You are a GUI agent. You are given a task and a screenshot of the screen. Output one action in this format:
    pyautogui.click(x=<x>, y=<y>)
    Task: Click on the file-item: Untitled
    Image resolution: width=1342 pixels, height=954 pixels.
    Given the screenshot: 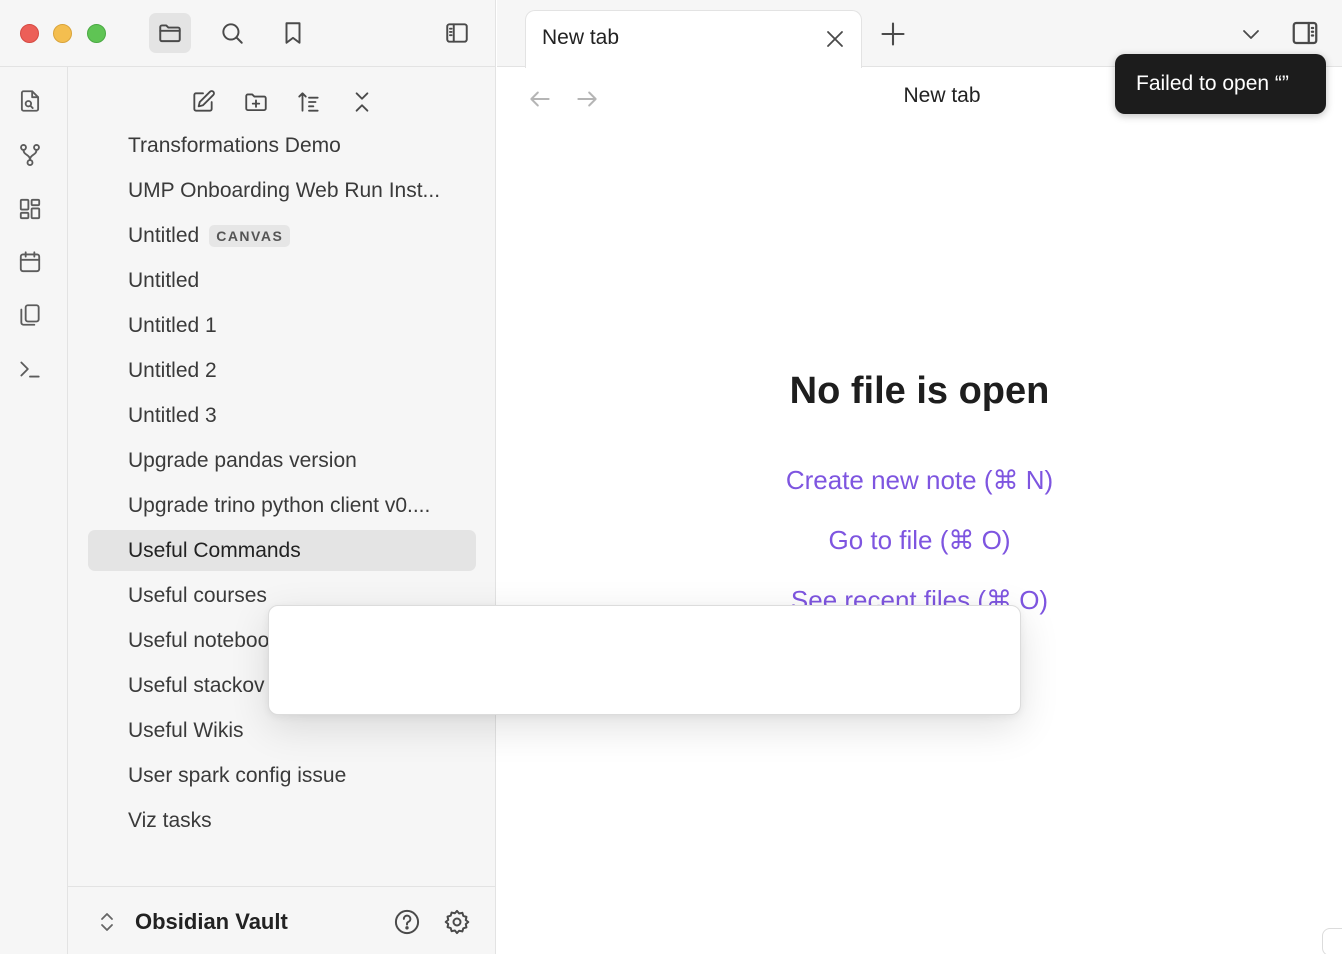 What is the action you would take?
    pyautogui.click(x=282, y=280)
    